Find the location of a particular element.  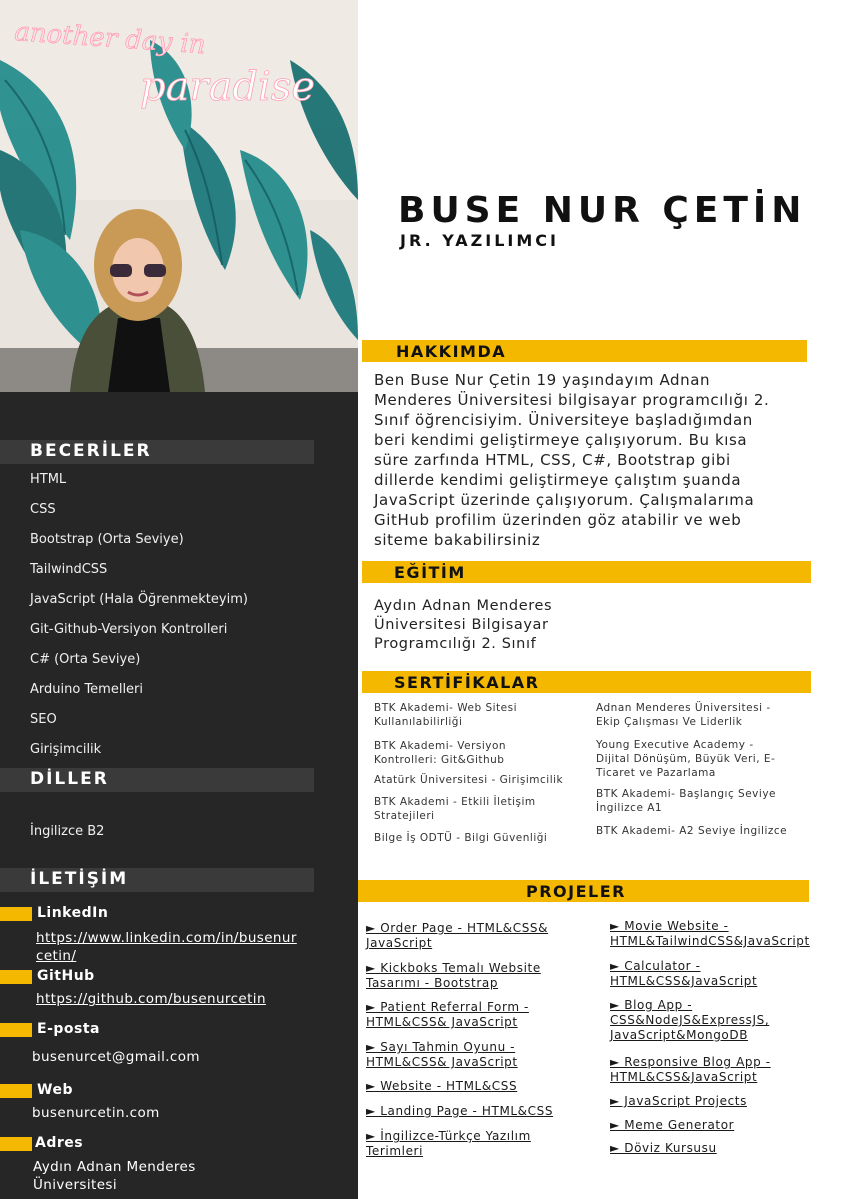

email-marker is located at coordinates (16, 1030).